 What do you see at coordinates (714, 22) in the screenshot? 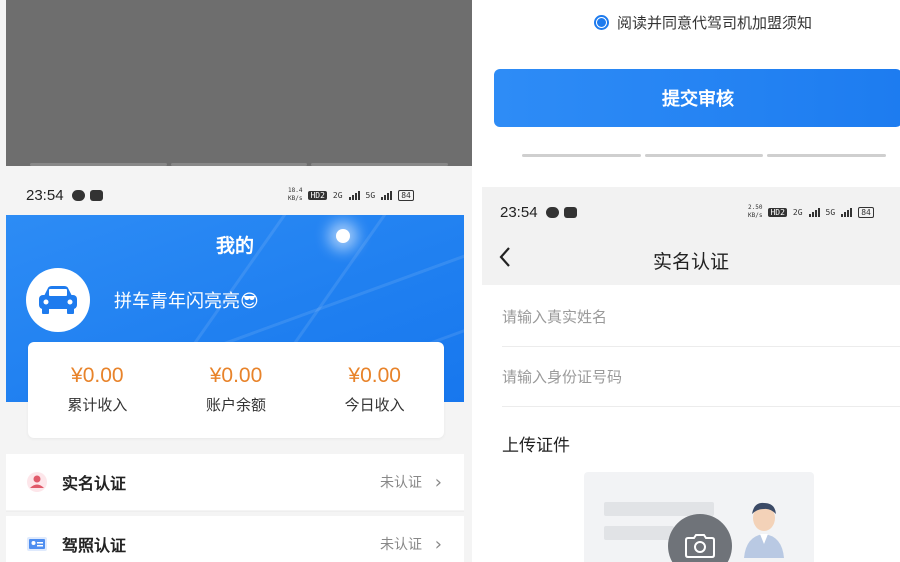
I see `agreement-text: 阅读并同意代驾司机加盟须知` at bounding box center [714, 22].